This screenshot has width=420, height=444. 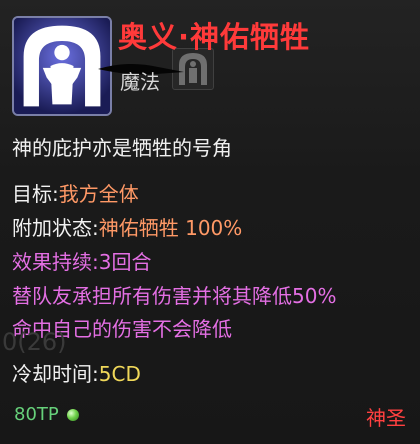 I want to click on duration-label: 效果持续:, so click(x=55, y=262).